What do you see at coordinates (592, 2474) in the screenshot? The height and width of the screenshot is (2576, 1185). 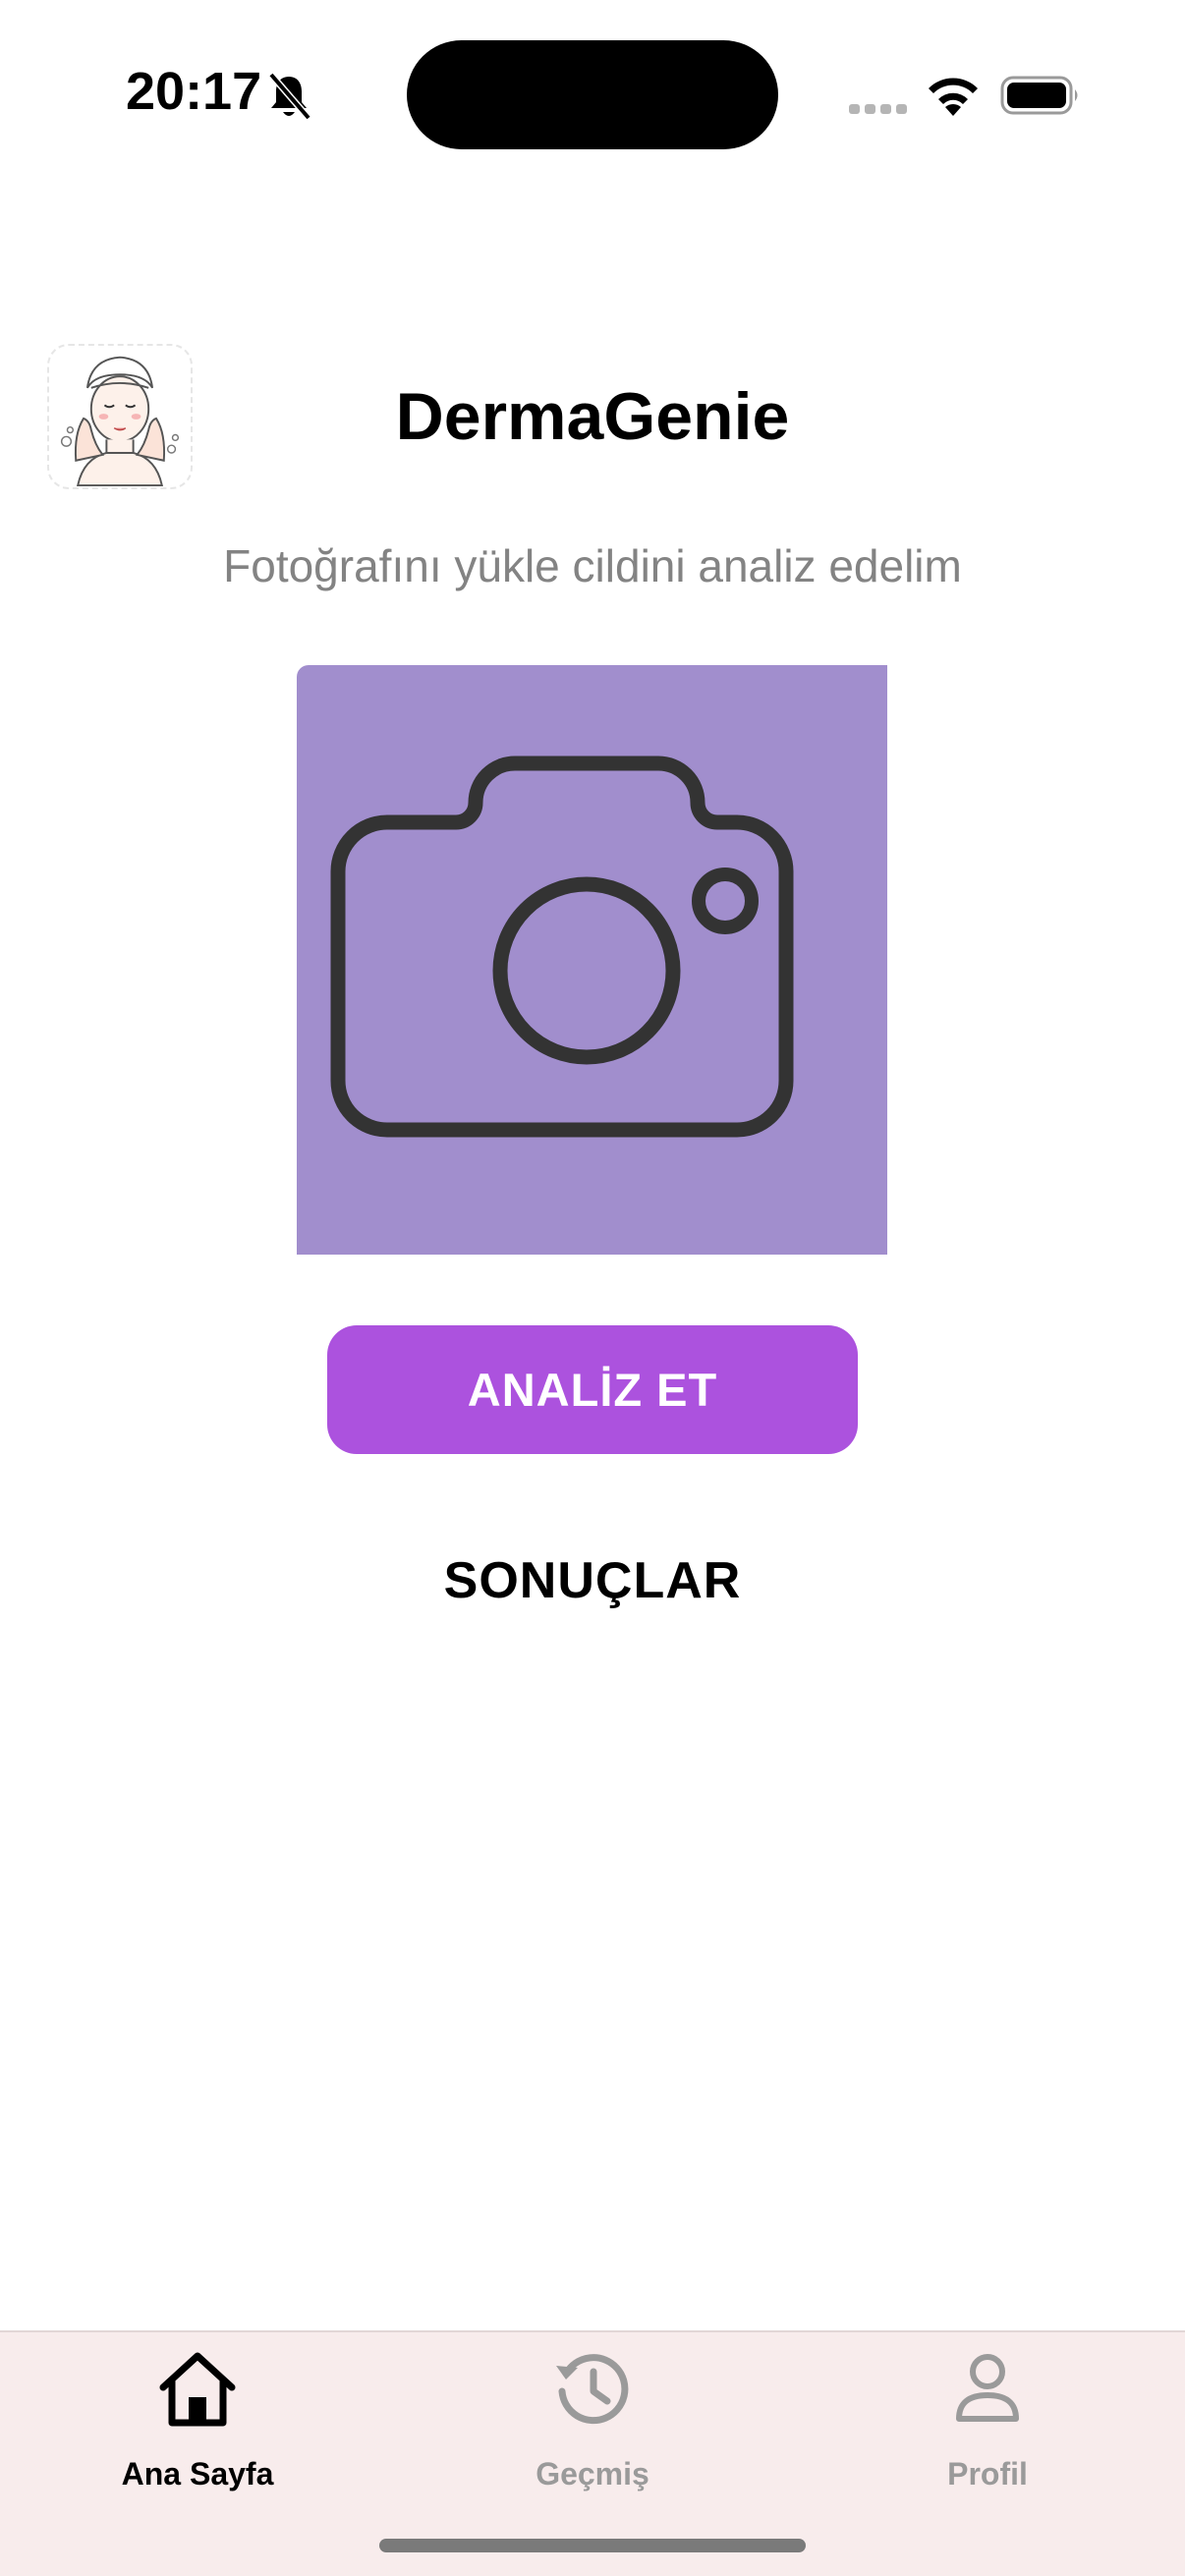 I see `tab-history-label: Geçmiş` at bounding box center [592, 2474].